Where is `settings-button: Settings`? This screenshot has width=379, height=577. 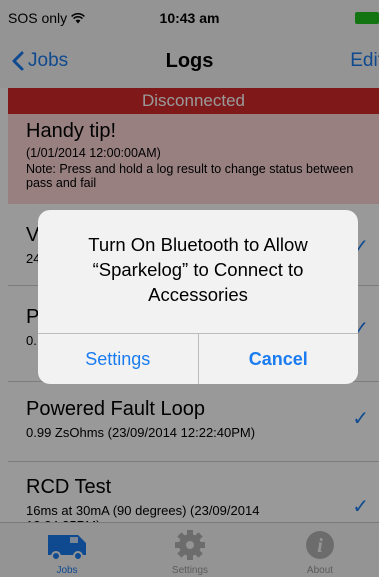 settings-button: Settings is located at coordinates (118, 359).